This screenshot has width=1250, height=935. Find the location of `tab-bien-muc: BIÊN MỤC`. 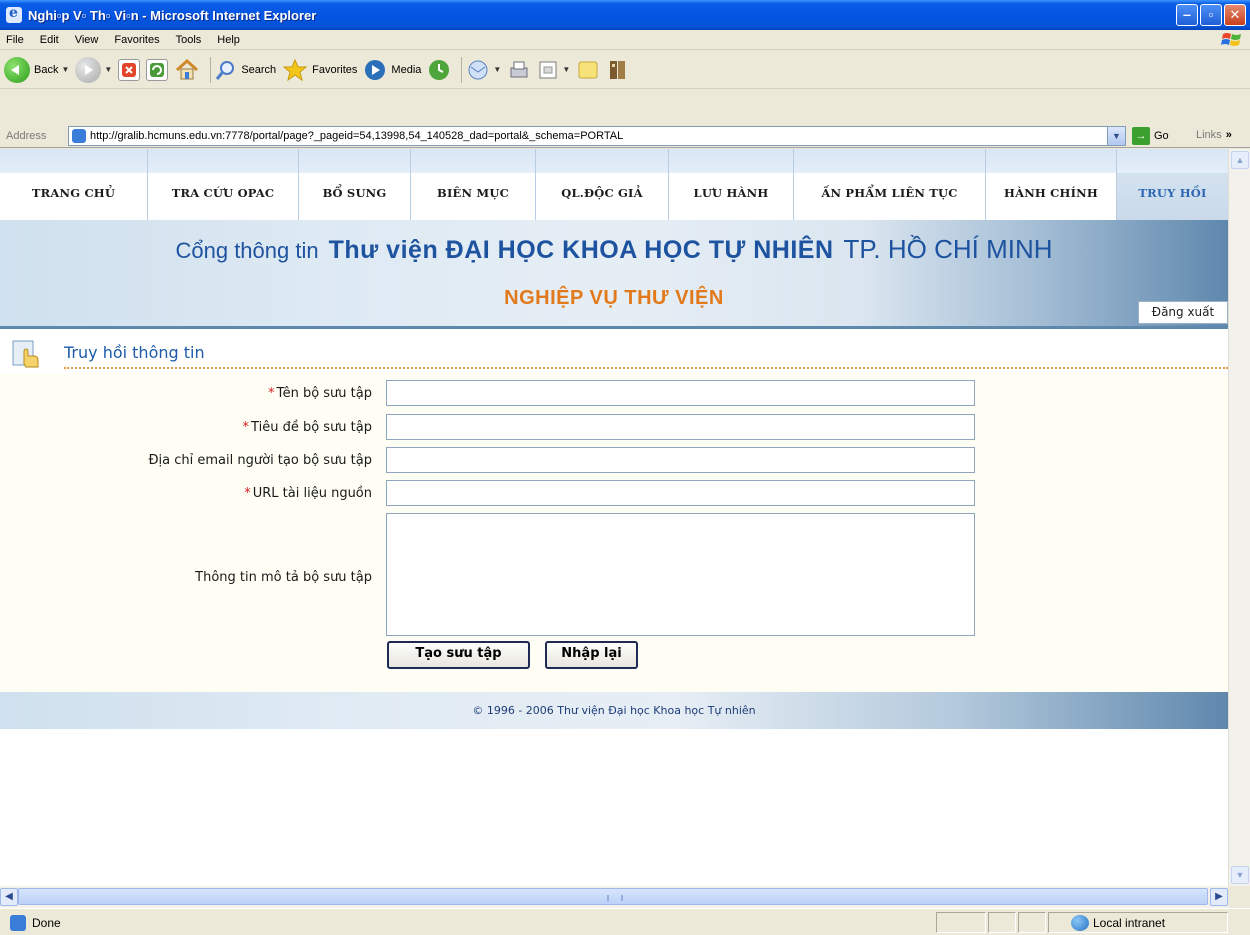

tab-bien-muc: BIÊN MỤC is located at coordinates (473, 184).